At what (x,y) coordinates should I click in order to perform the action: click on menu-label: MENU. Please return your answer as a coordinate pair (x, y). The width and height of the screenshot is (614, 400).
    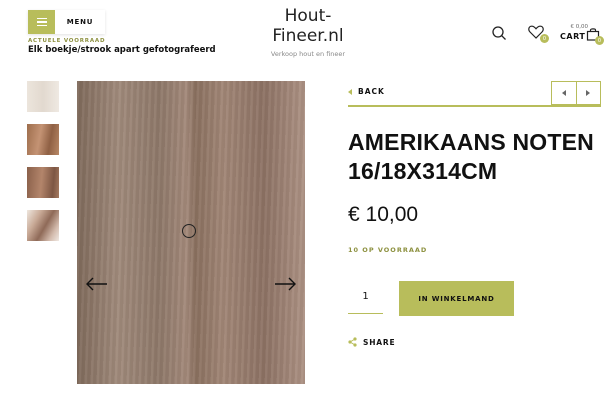
    Looking at the image, I should click on (80, 22).